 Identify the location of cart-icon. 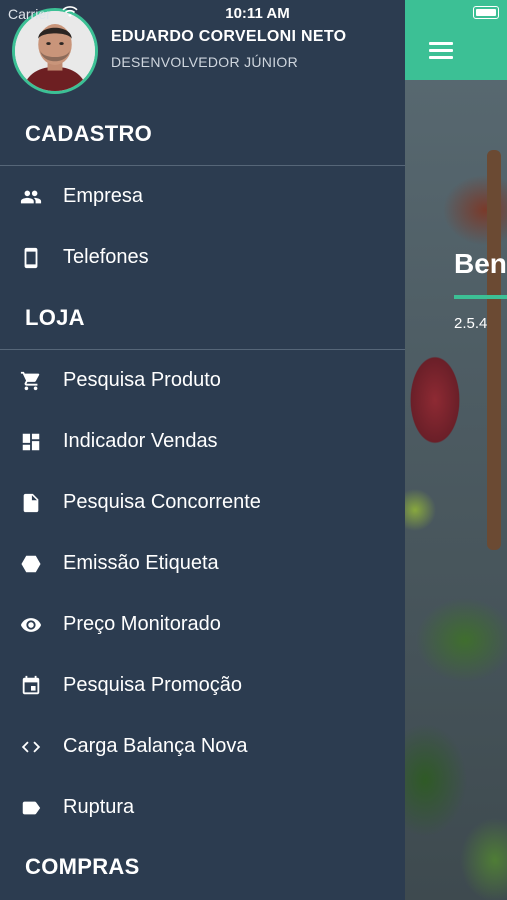
(31, 381).